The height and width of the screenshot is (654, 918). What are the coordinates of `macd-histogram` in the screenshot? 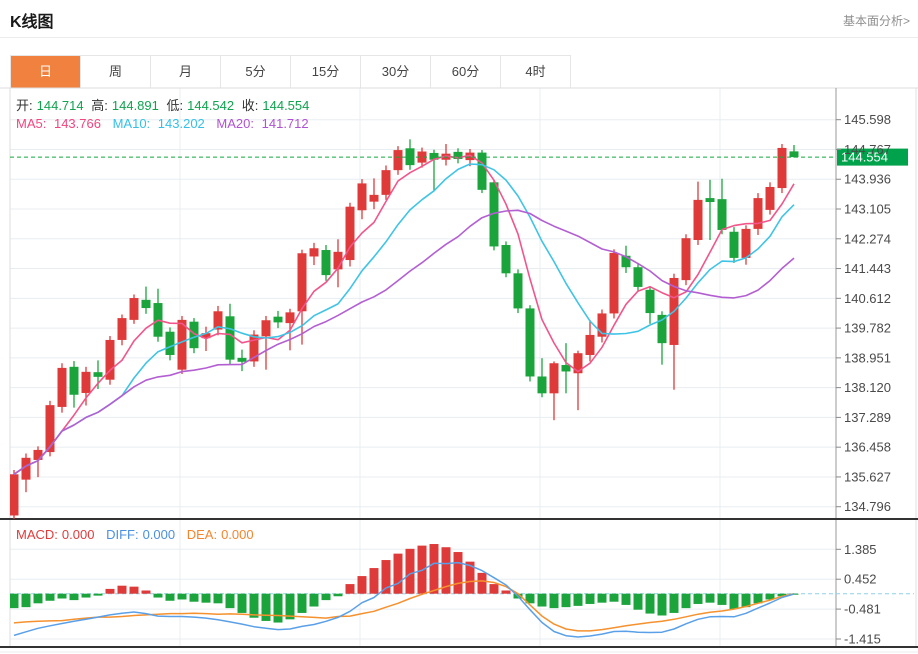 It's located at (404, 583).